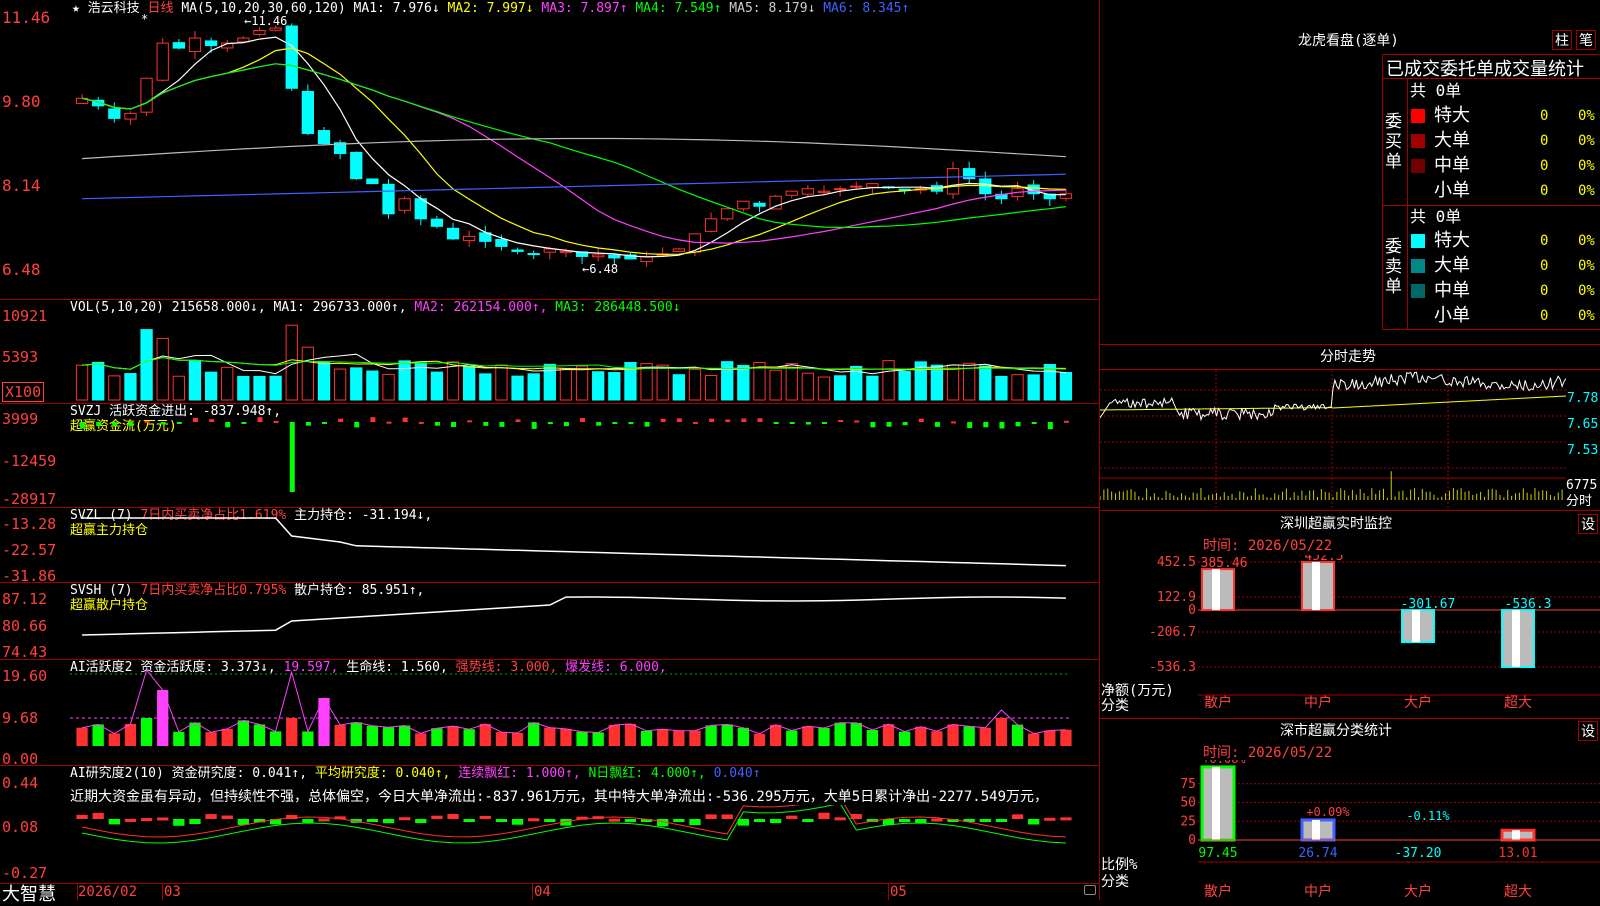 The width and height of the screenshot is (1600, 906). What do you see at coordinates (1544, 241) in the screenshot?
I see `sell-row-count-1: 0` at bounding box center [1544, 241].